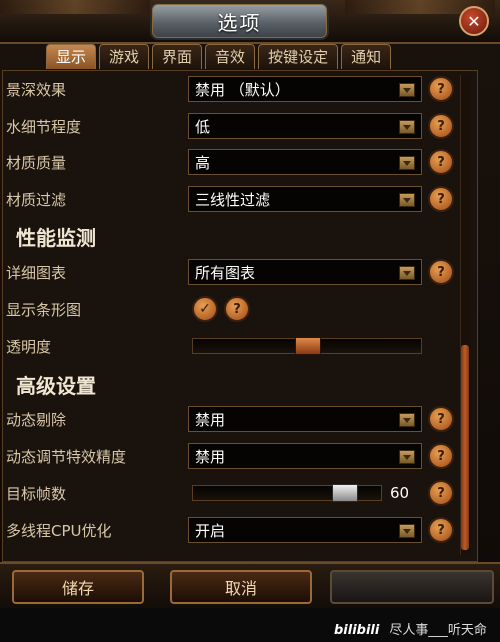  I want to click on detail-chart-select: 所有图表, so click(305, 272).